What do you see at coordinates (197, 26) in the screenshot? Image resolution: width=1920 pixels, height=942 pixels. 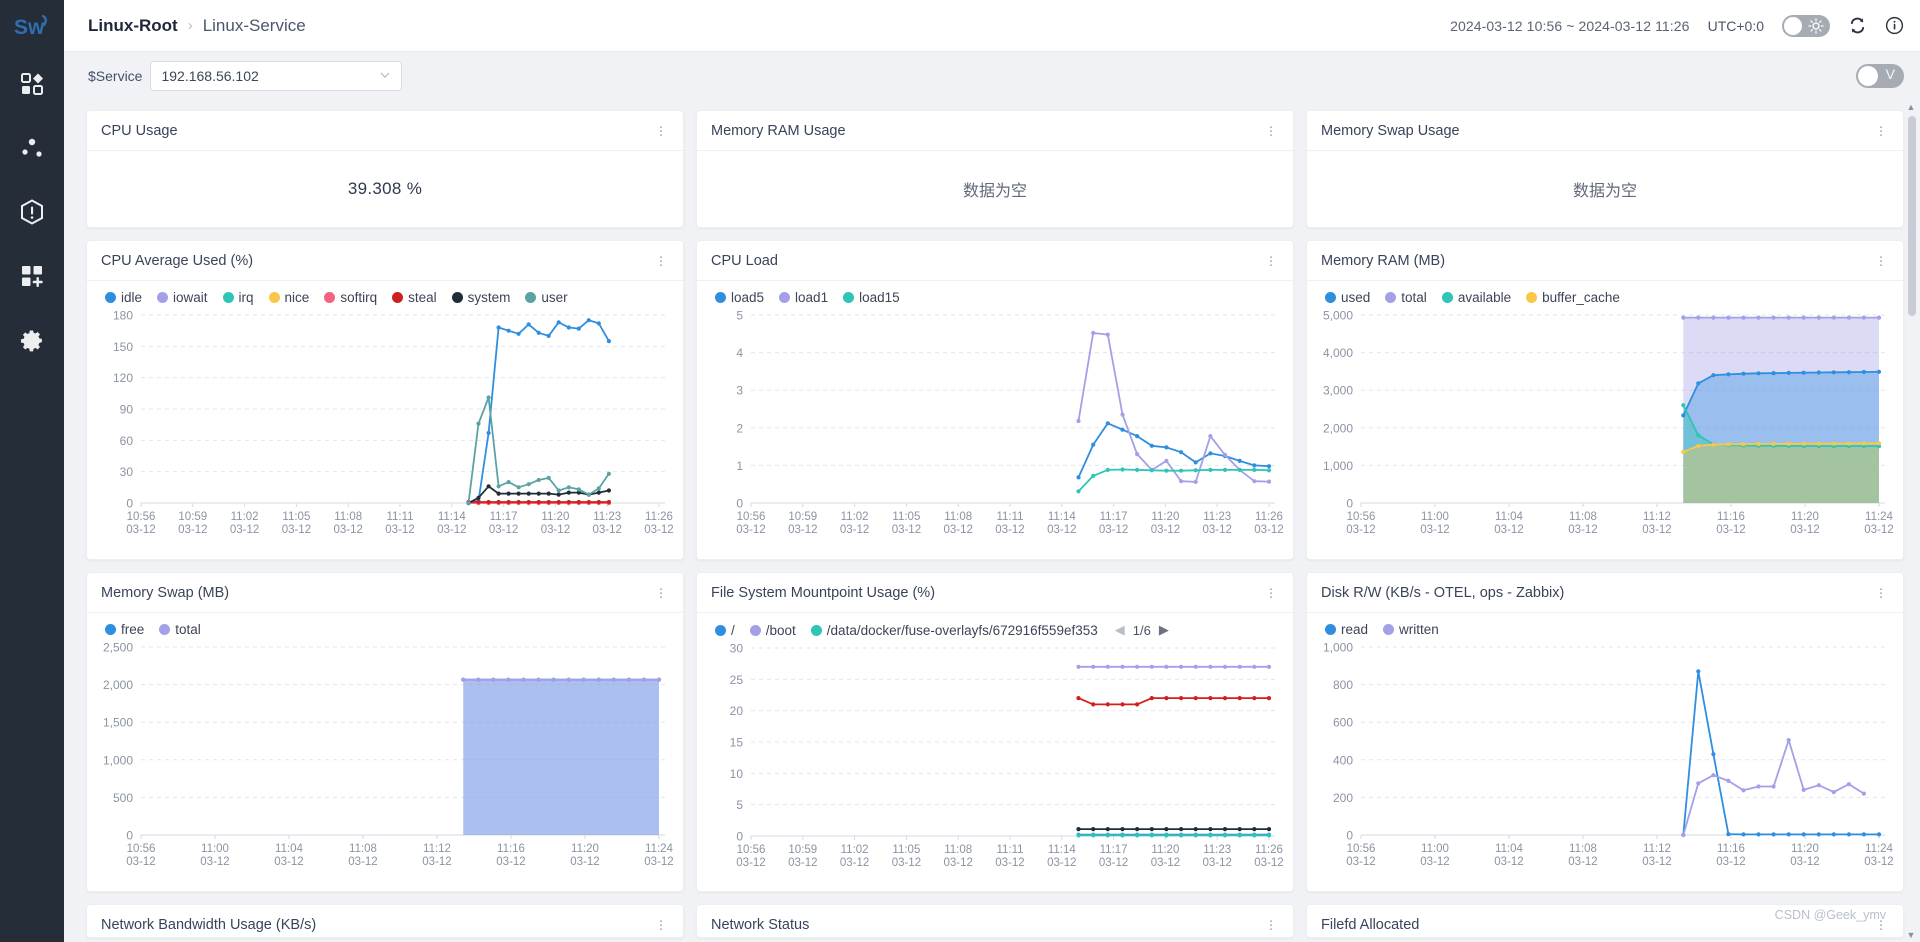 I see `breadcrumb: Linux-Root › Linux-Service` at bounding box center [197, 26].